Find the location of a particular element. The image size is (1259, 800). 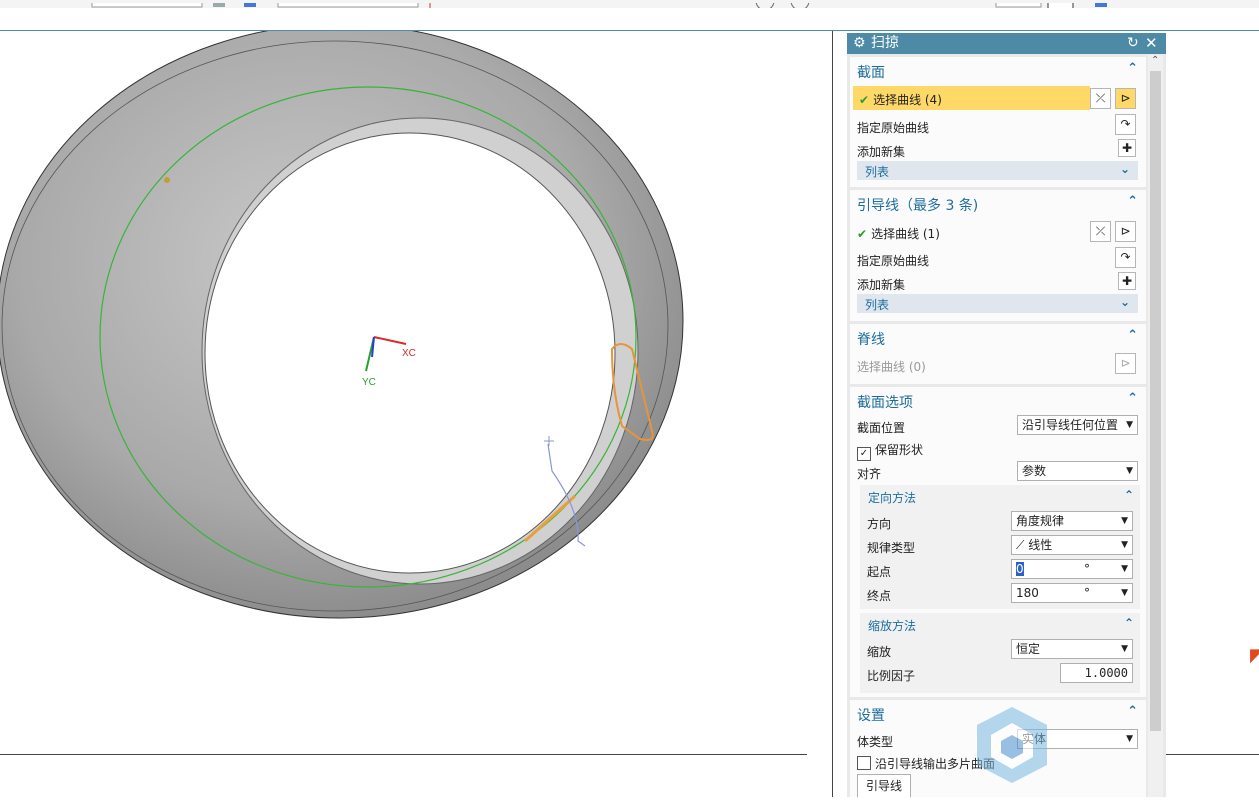

section-select-curve-row: ✔ 选择曲线 (4) is located at coordinates (971, 98).